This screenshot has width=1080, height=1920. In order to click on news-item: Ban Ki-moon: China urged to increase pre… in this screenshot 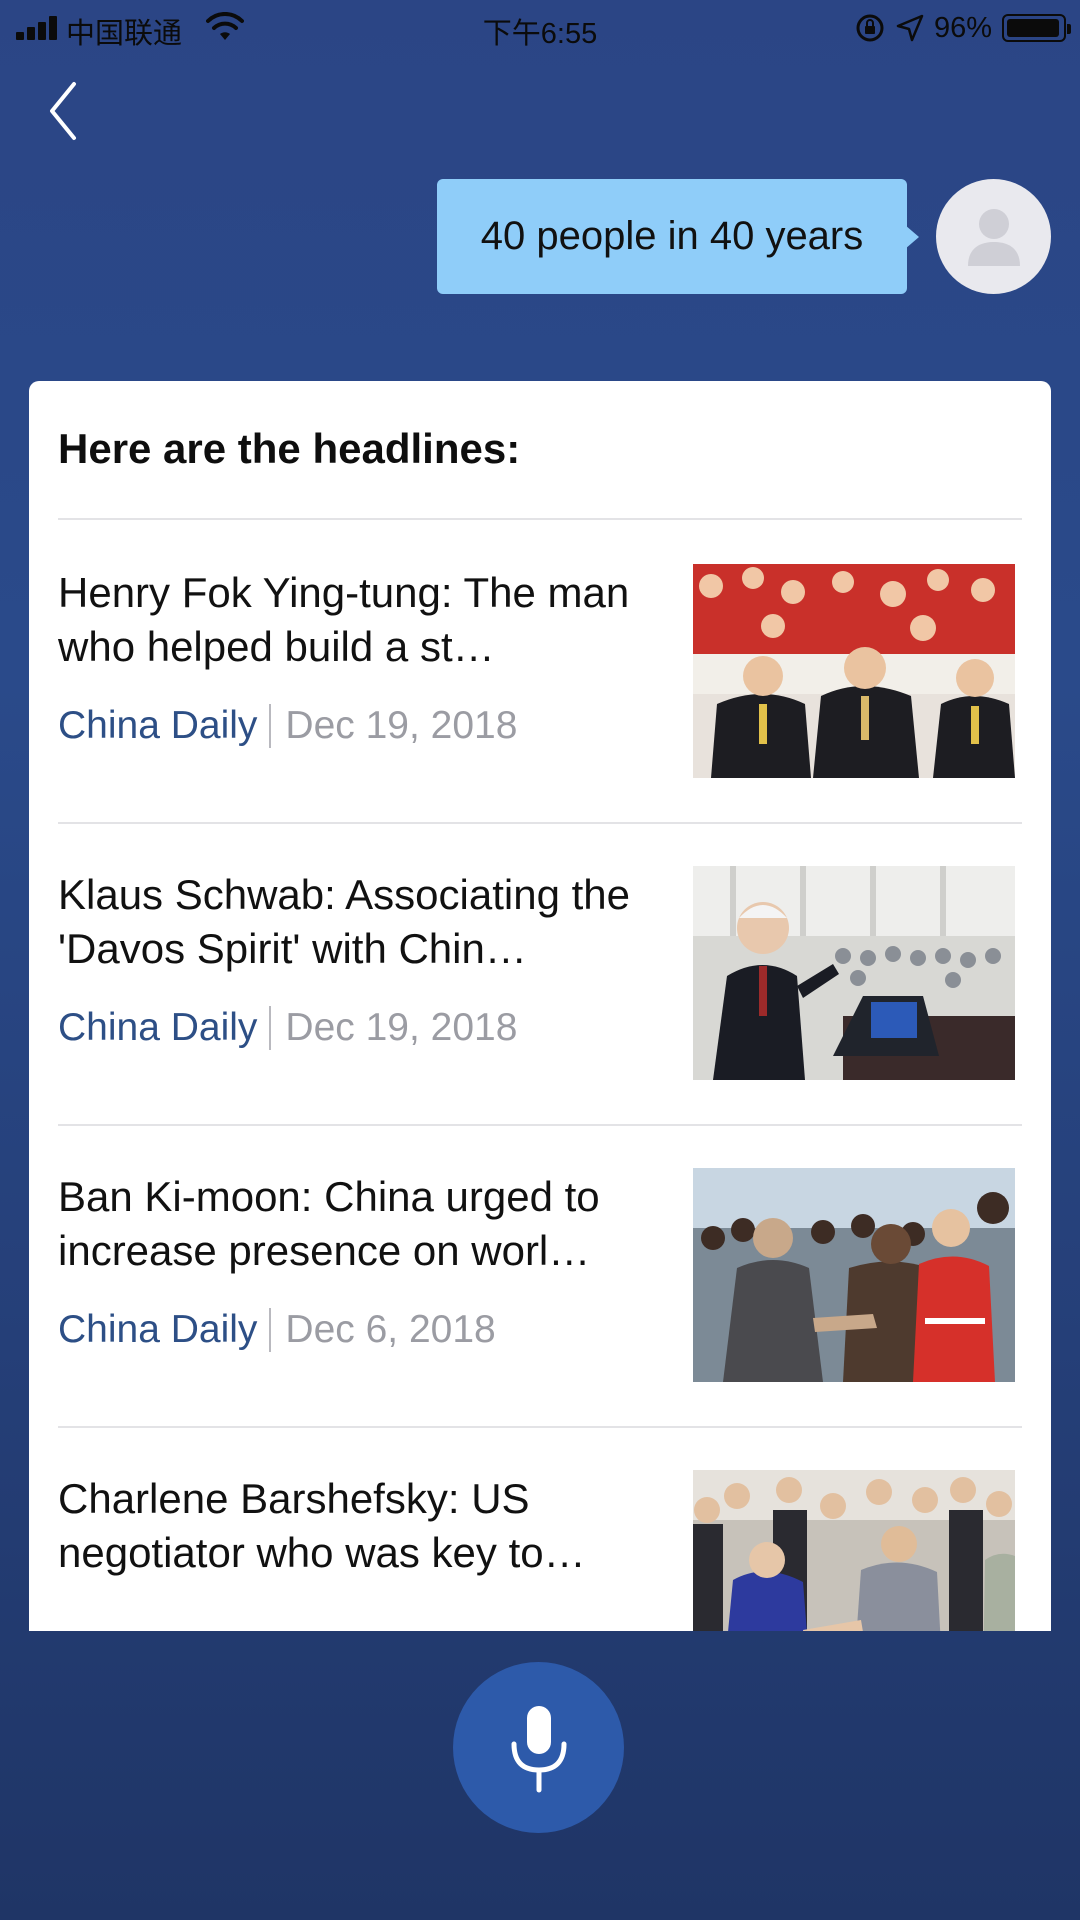, I will do `click(540, 1275)`.